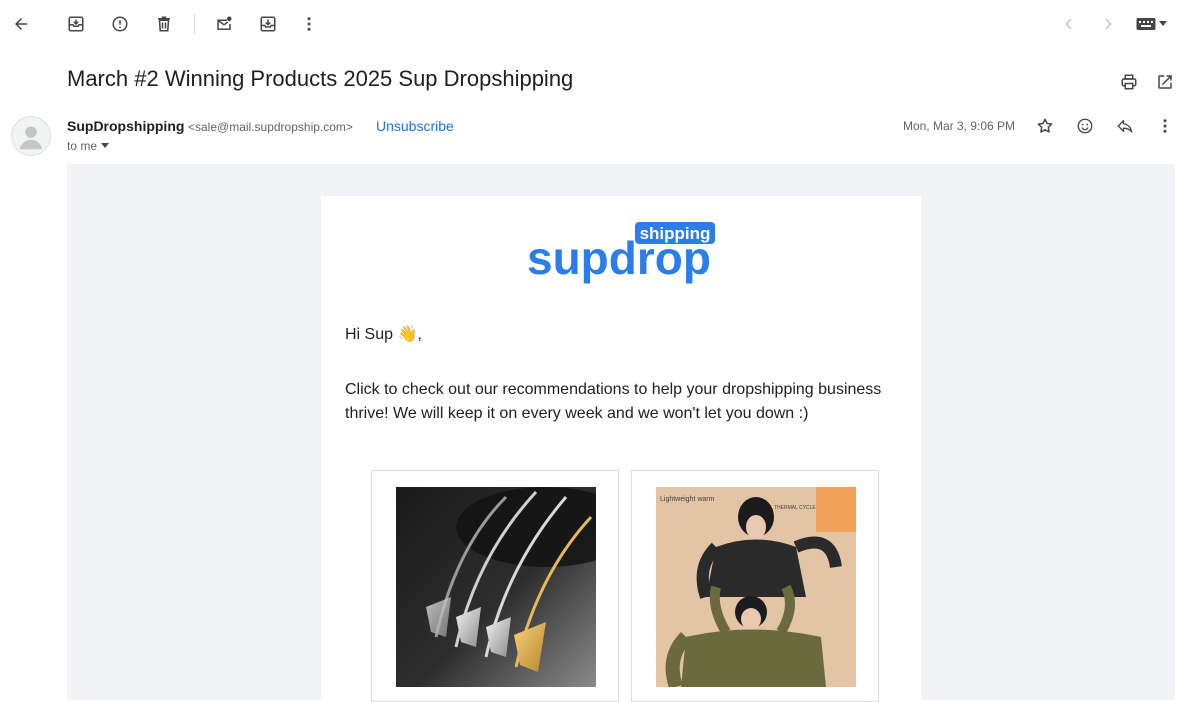 The width and height of the screenshot is (1184, 702). What do you see at coordinates (82, 146) in the screenshot?
I see `recipient-label: to me` at bounding box center [82, 146].